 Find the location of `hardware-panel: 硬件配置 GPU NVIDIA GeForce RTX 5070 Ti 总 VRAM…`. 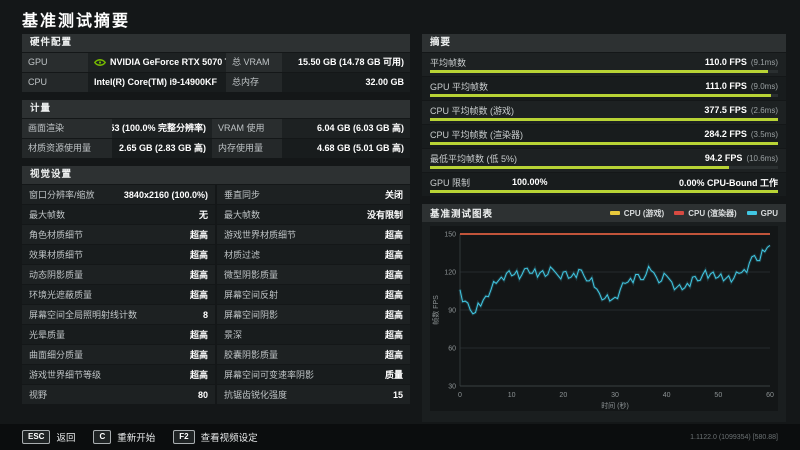

hardware-panel: 硬件配置 GPU NVIDIA GeForce RTX 5070 Ti 总 VRAM… is located at coordinates (216, 63).